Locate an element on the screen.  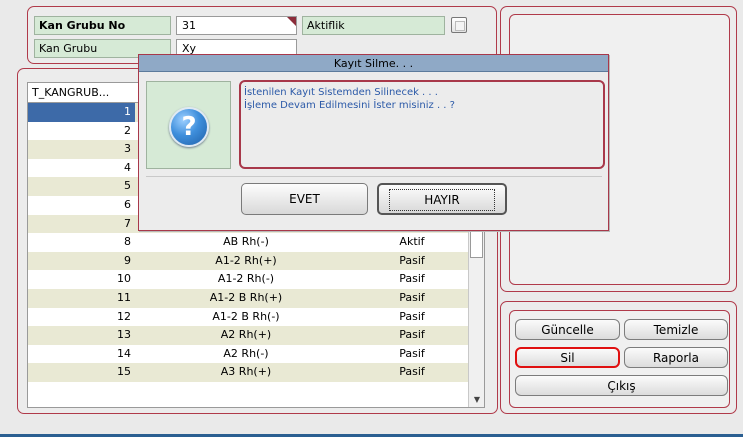
row-number-cell: 12 is located at coordinates (124, 316).